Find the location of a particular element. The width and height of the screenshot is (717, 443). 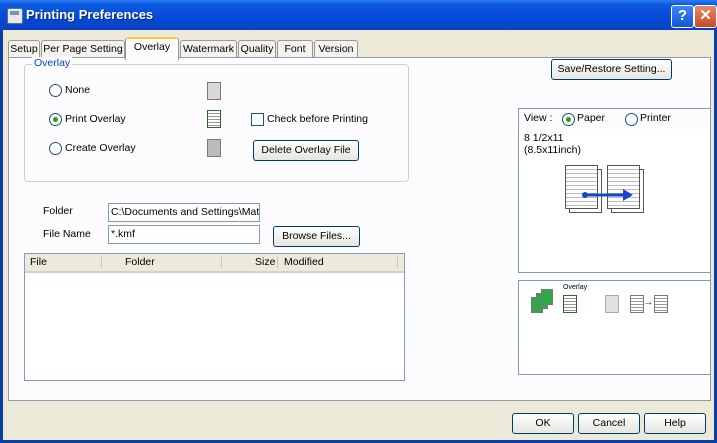

output-preview: Overlay → is located at coordinates (614, 327).